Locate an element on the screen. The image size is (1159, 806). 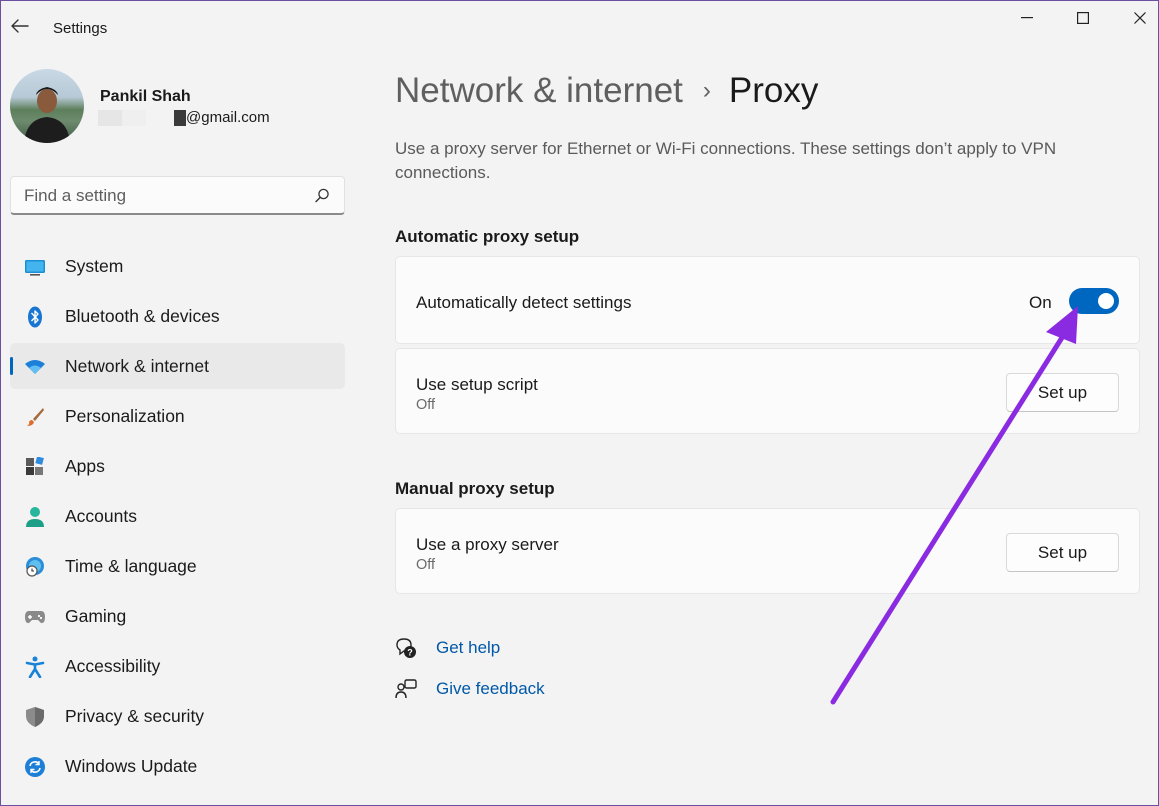
gamepad-icon is located at coordinates (35, 617).